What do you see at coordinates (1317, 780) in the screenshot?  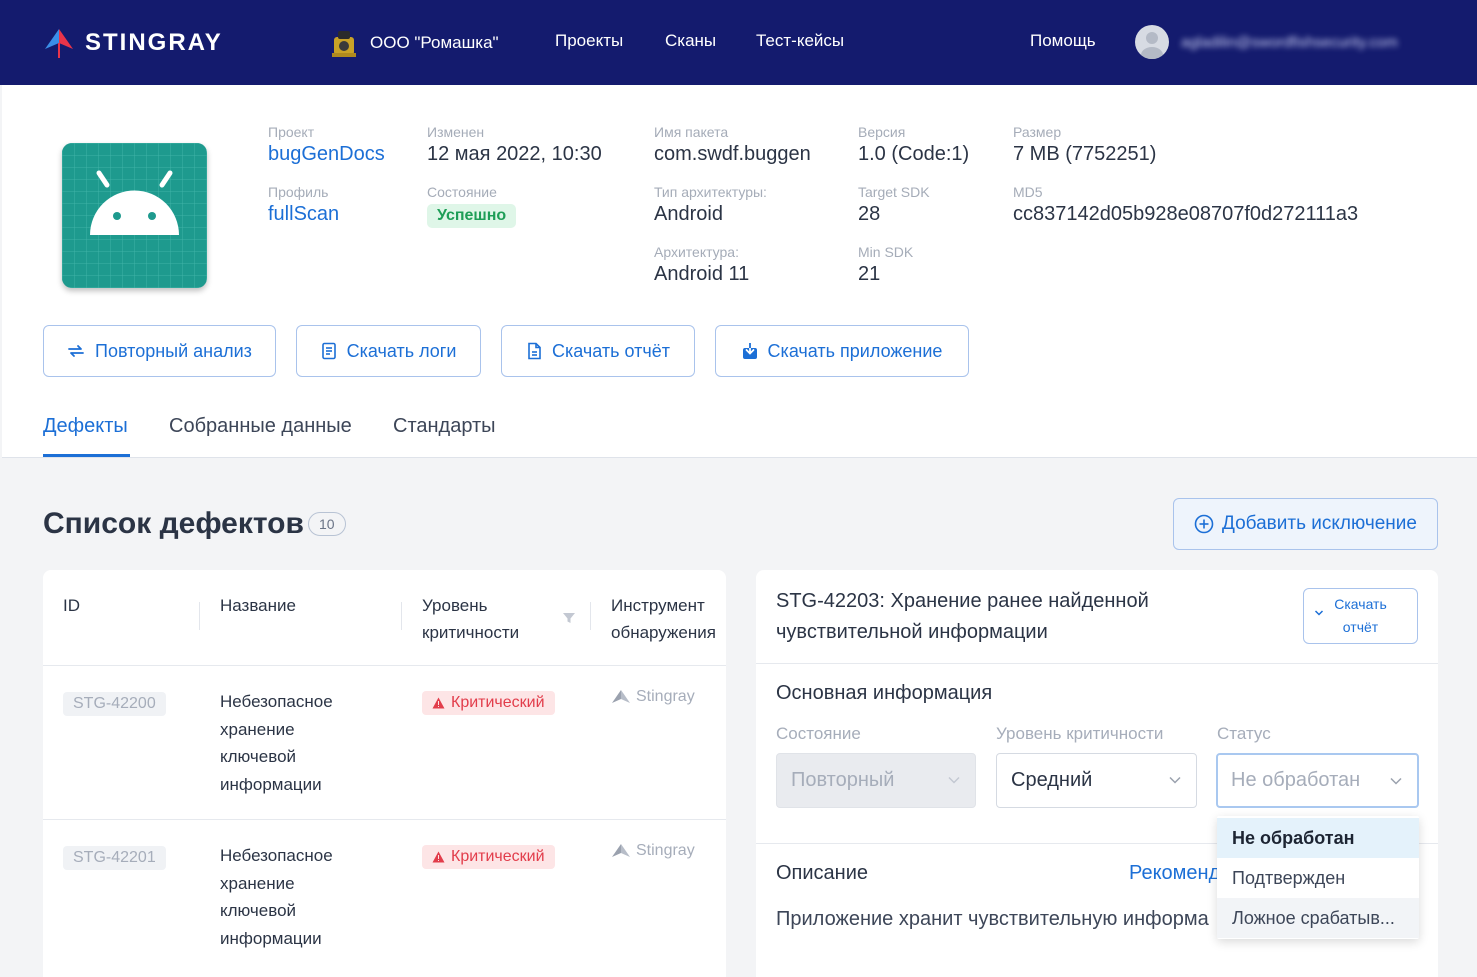 I see `status-select: Не обработан` at bounding box center [1317, 780].